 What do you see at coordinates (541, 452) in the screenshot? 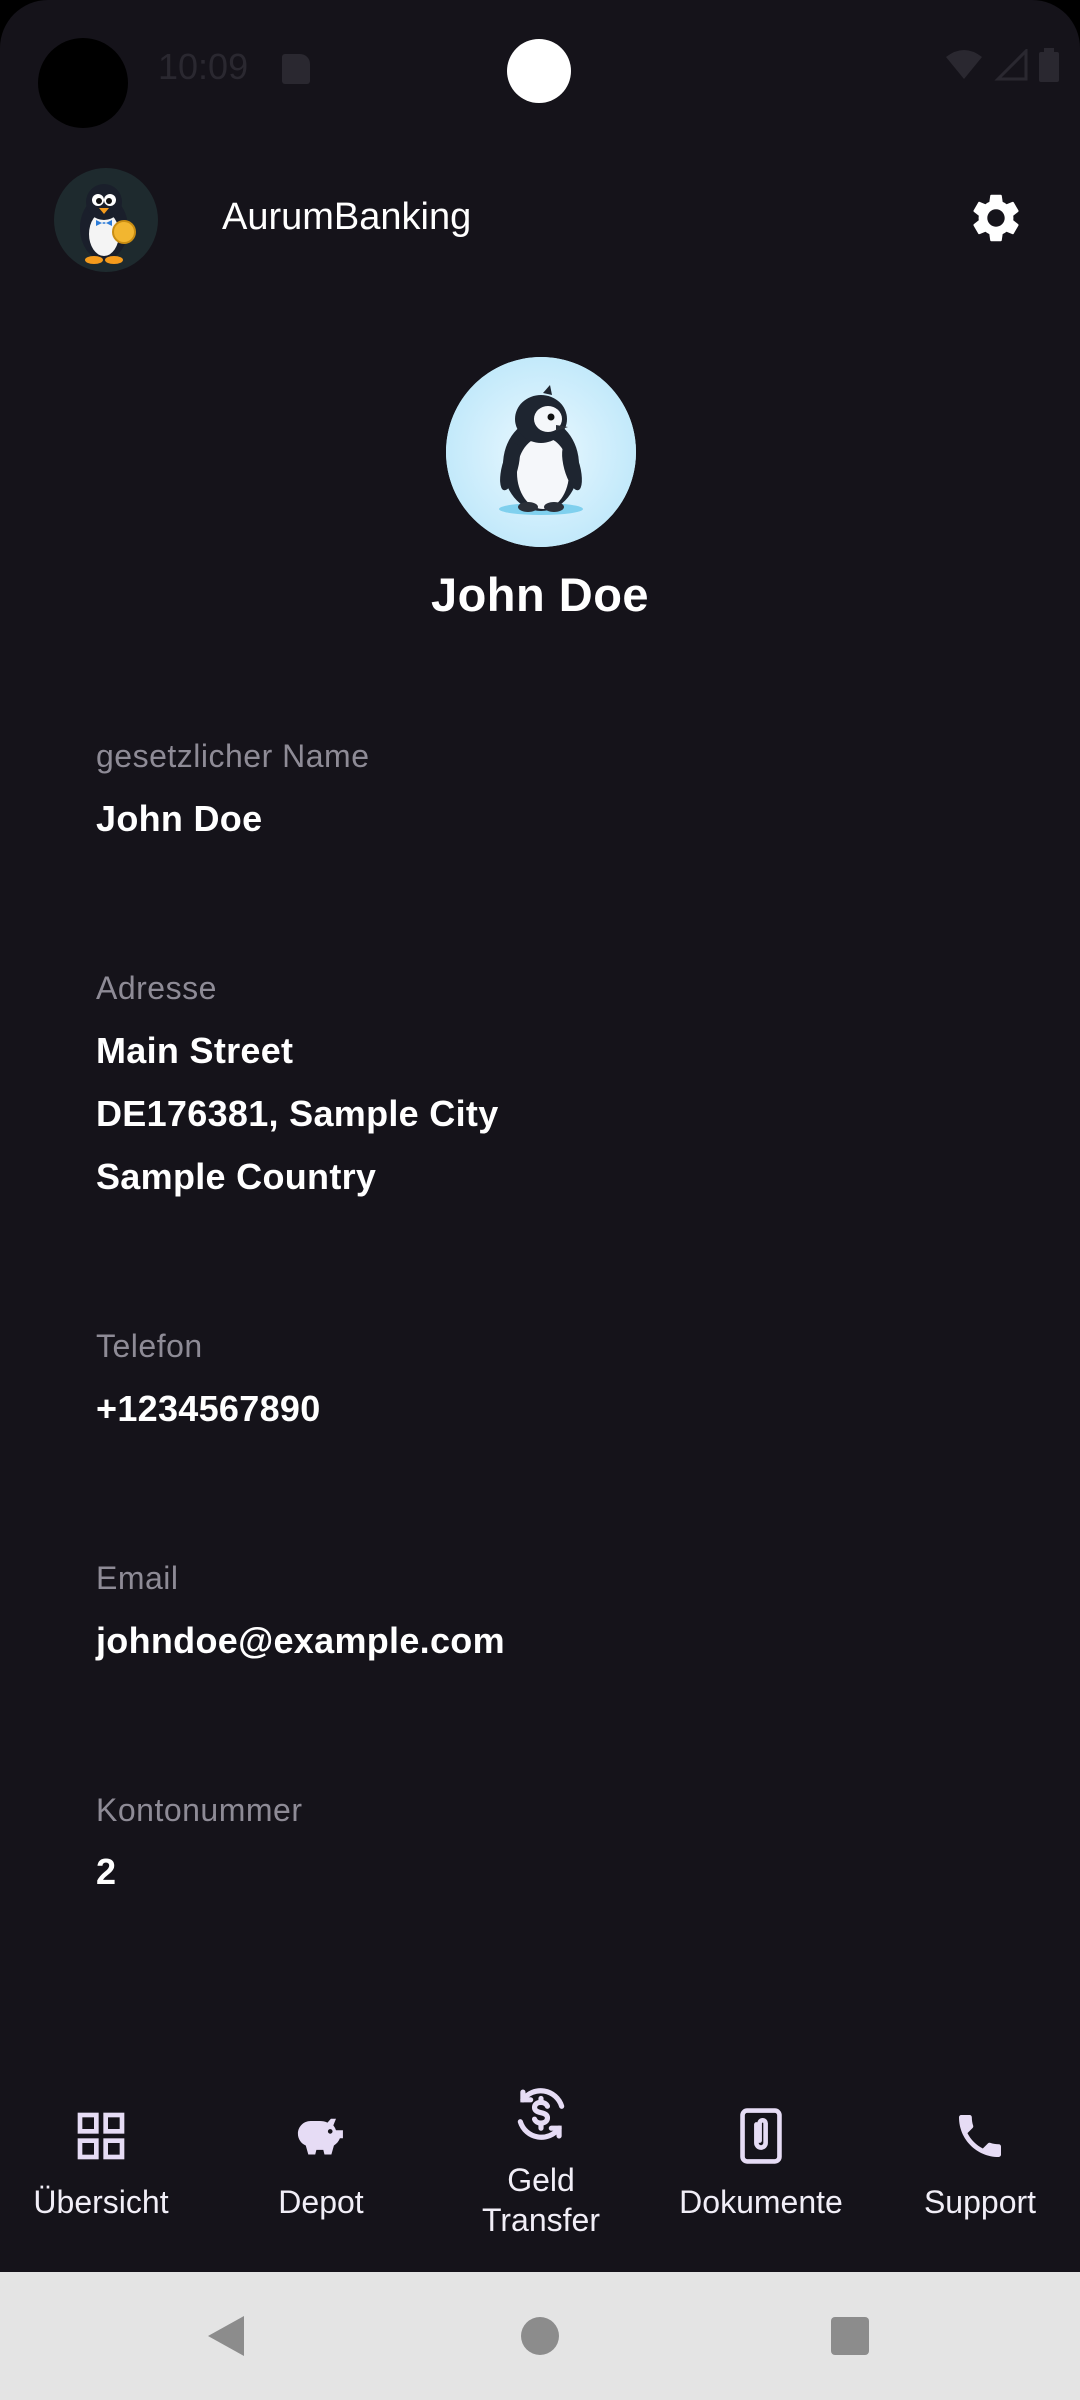
I see `profile-avatar` at bounding box center [541, 452].